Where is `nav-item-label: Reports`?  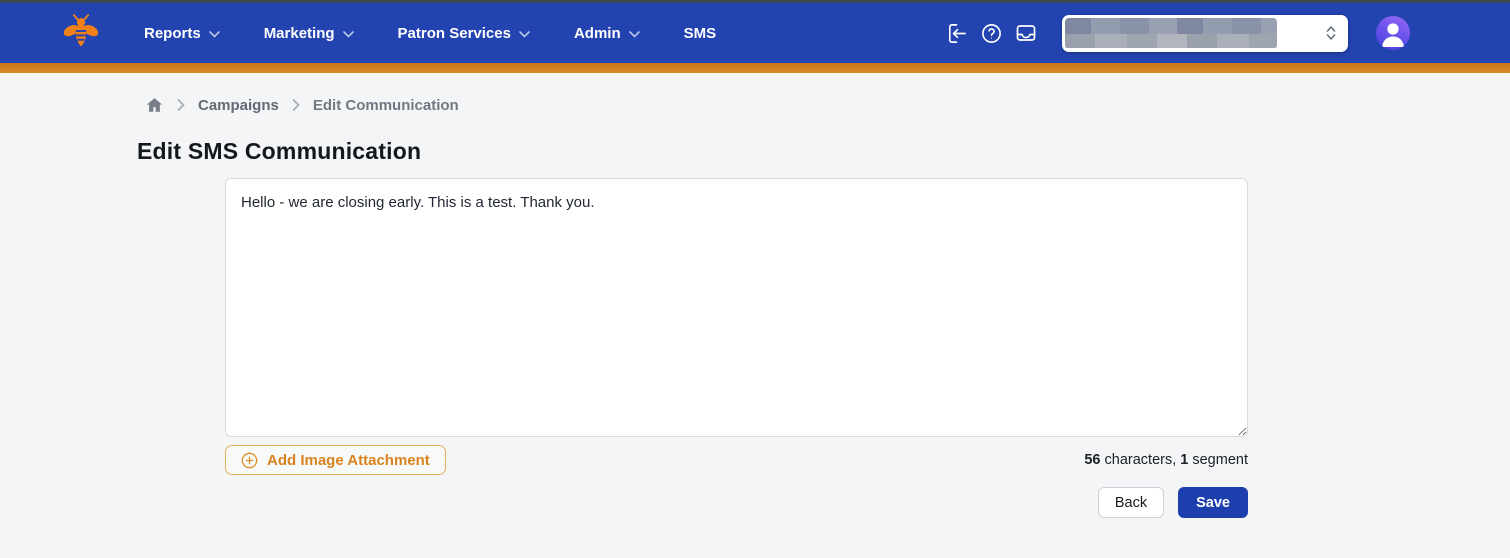
nav-item-label: Reports is located at coordinates (172, 33).